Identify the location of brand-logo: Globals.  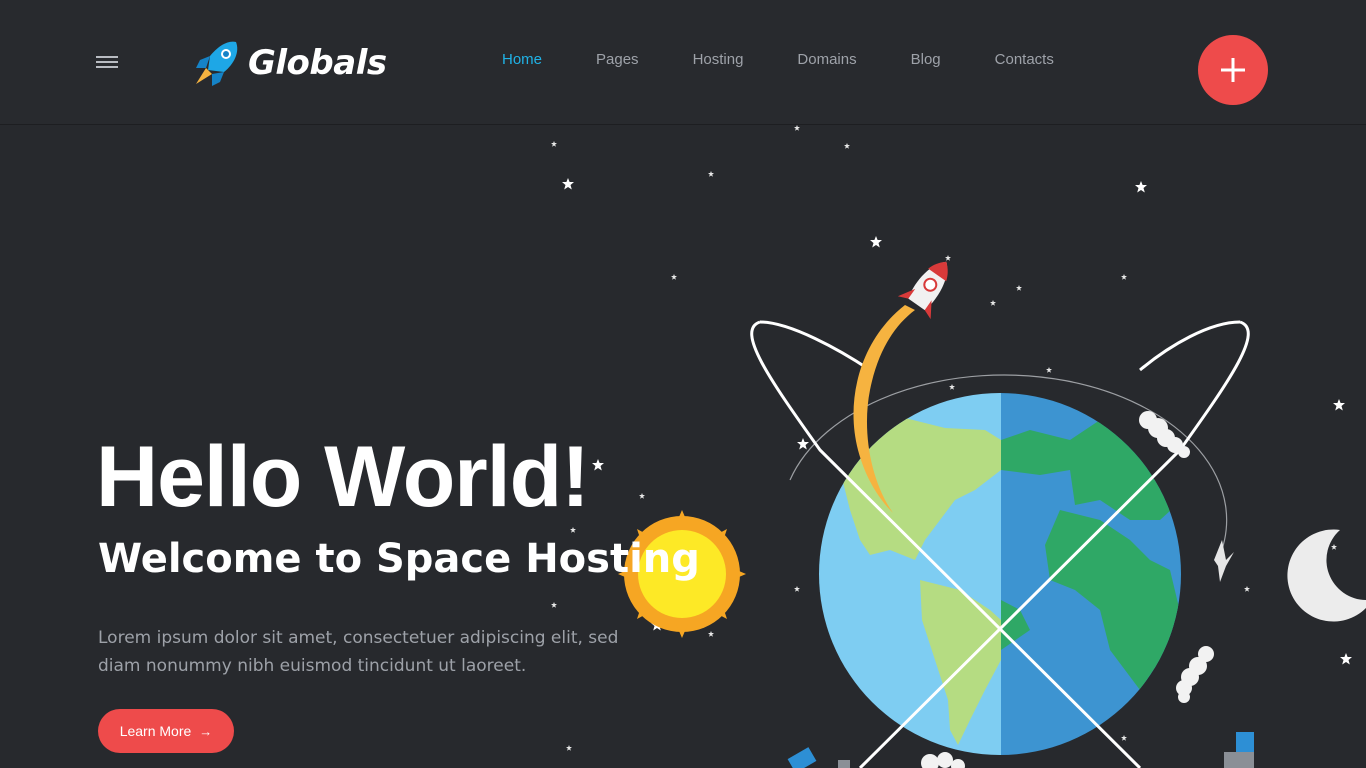
(288, 63).